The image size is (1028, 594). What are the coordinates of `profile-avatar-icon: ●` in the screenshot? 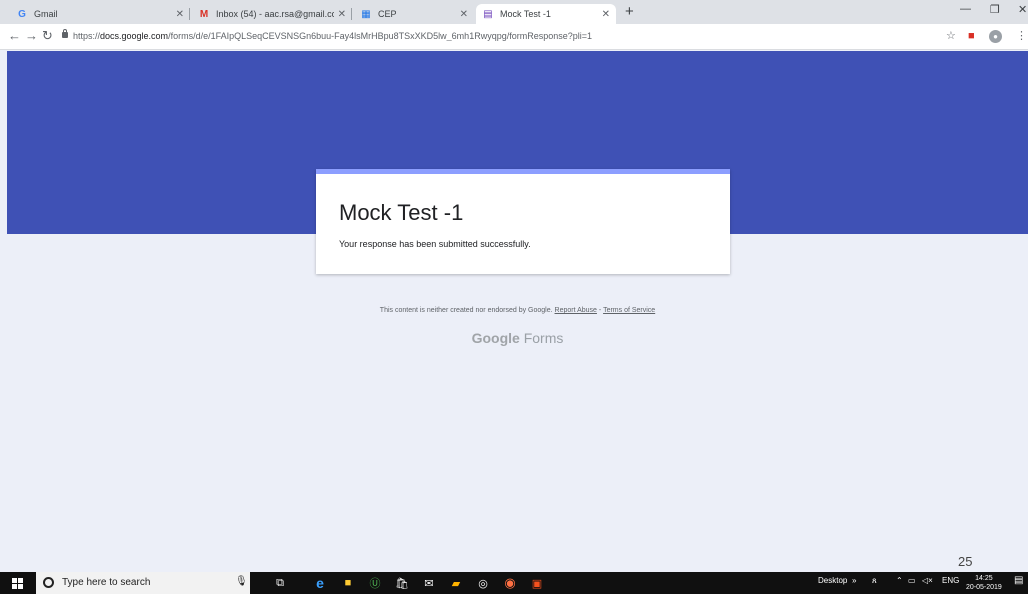 It's located at (995, 36).